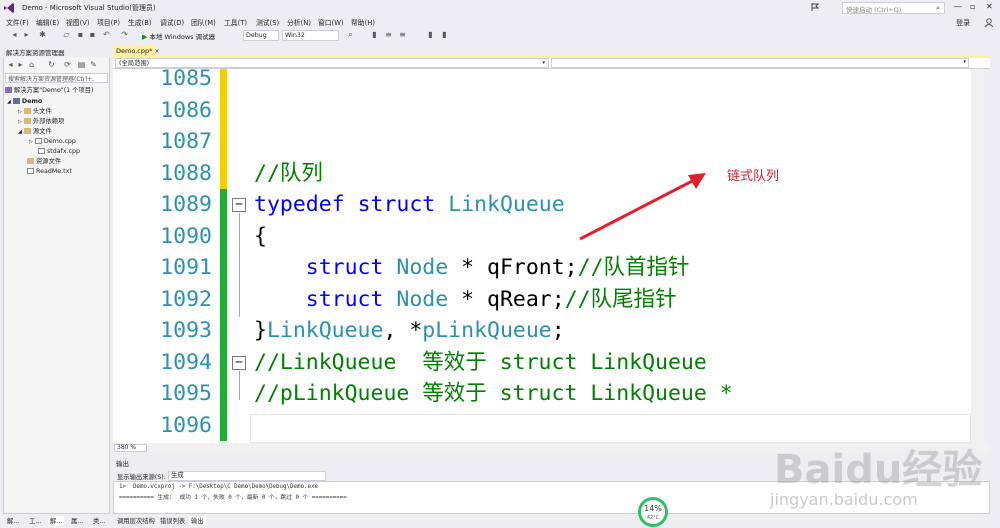 This screenshot has height=528, width=1000. What do you see at coordinates (106, 34) in the screenshot?
I see `undo-icon: ↶` at bounding box center [106, 34].